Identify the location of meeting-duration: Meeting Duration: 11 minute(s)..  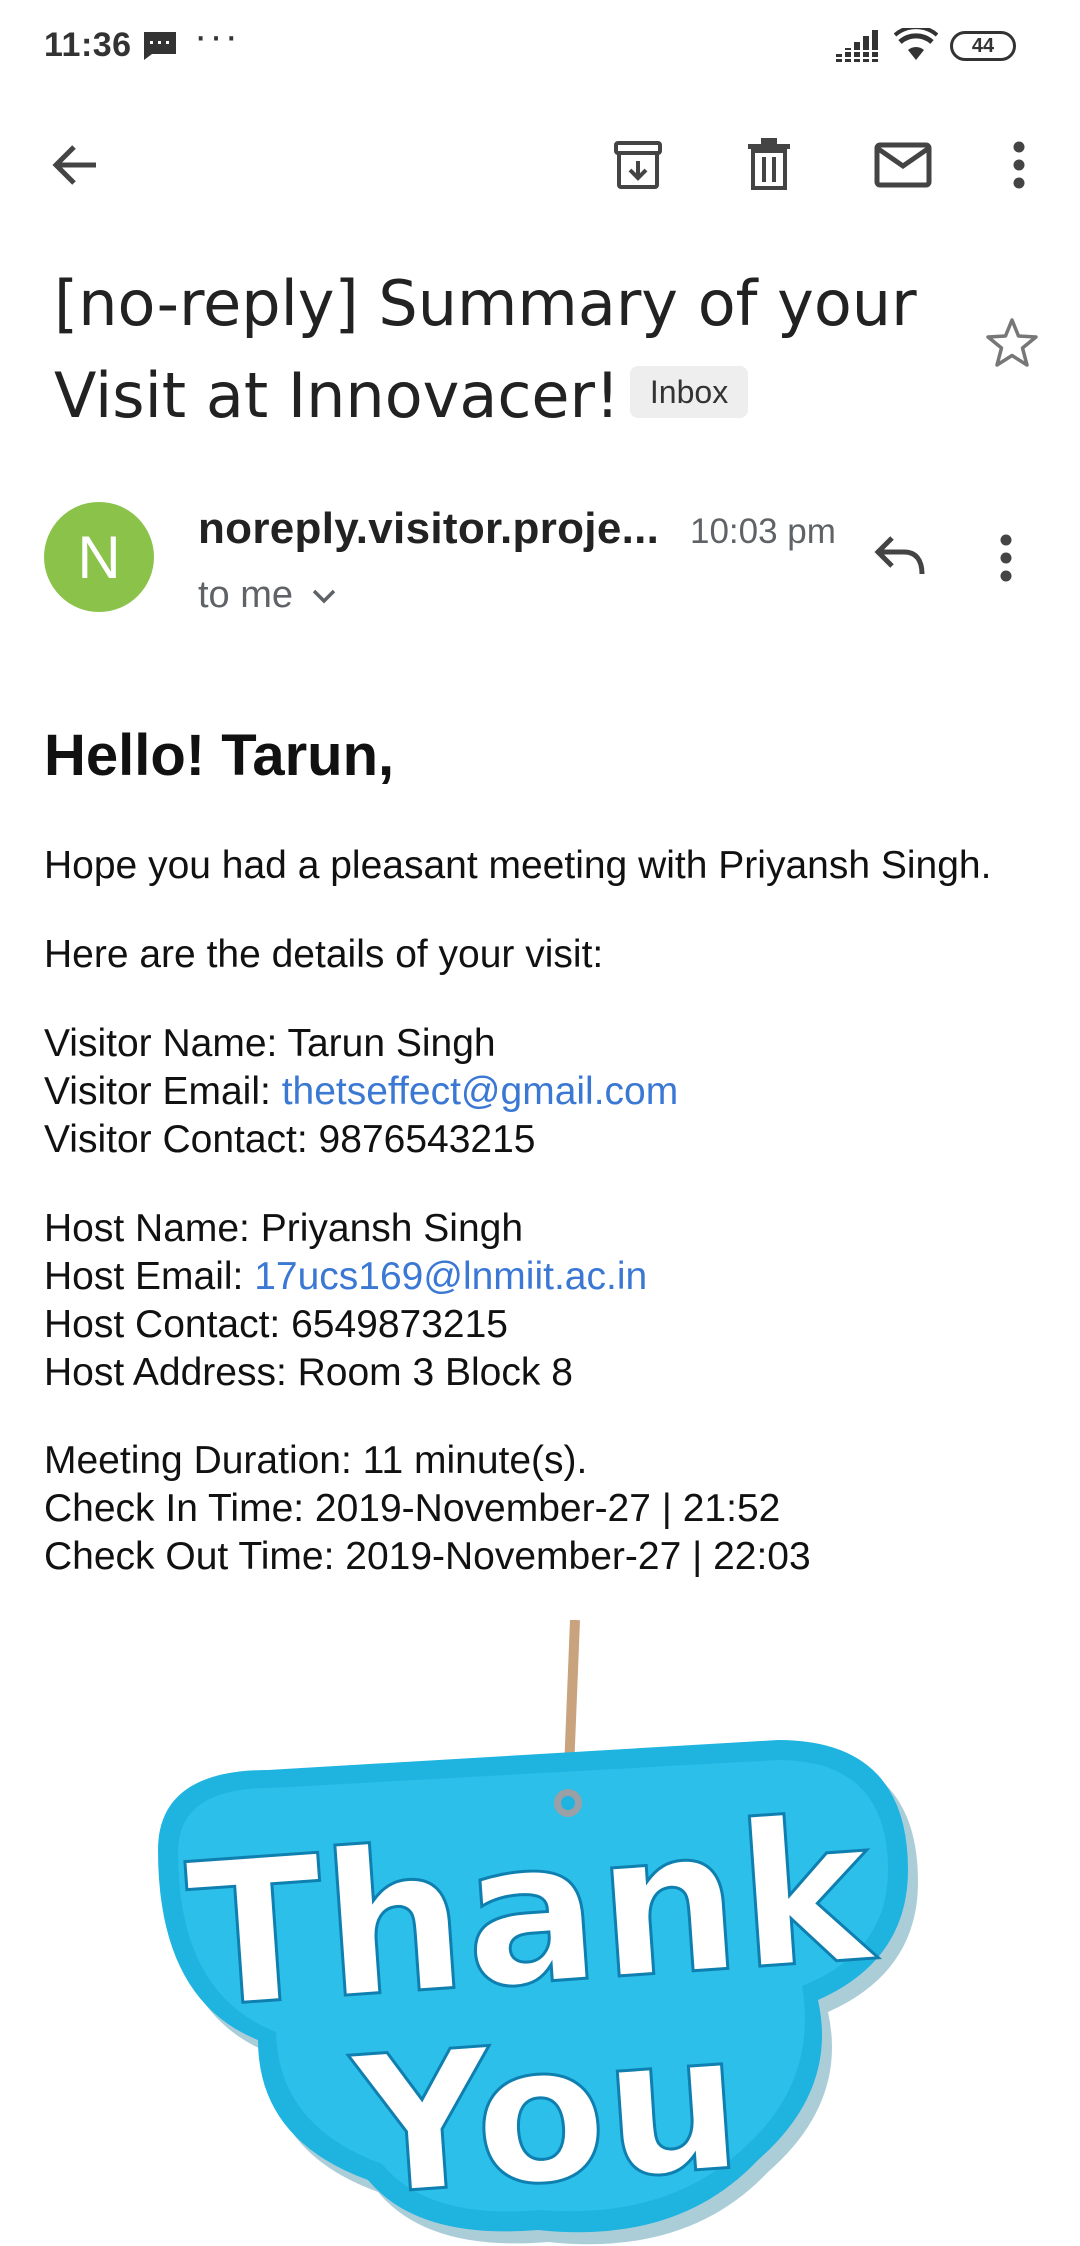
(316, 1460).